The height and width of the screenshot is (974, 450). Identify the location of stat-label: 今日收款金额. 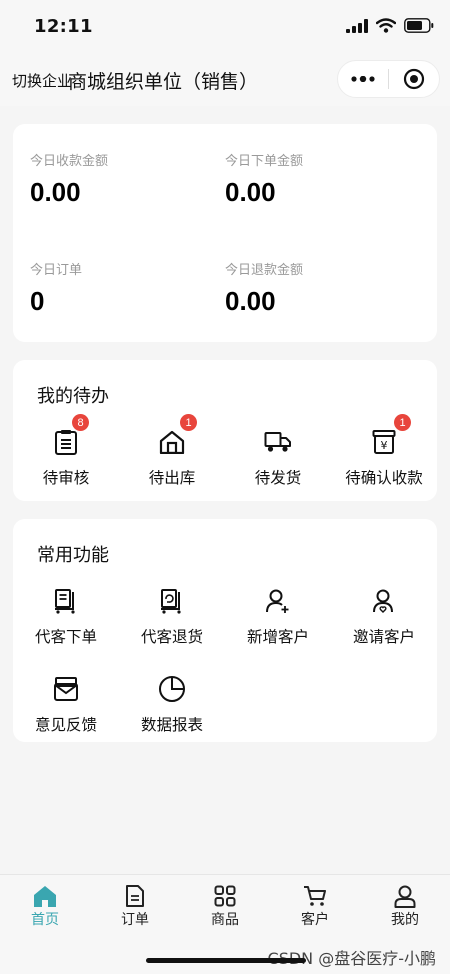
(69, 161).